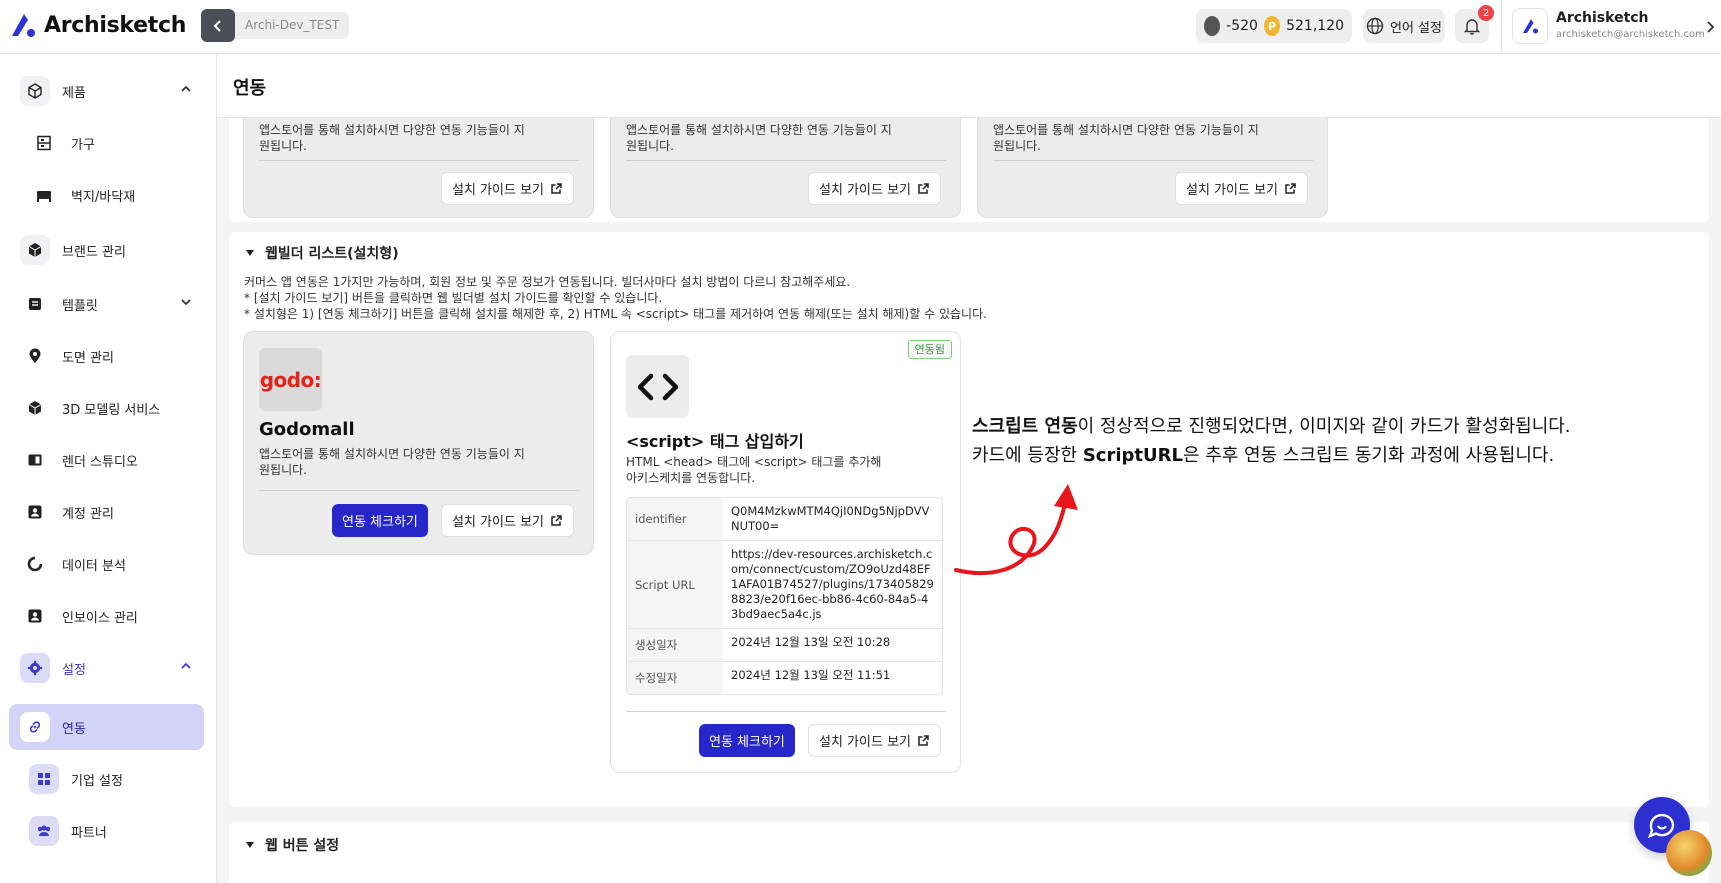 Image resolution: width=1721 pixels, height=883 pixels. Describe the element at coordinates (1016, 529) in the screenshot. I see `annotation-arrow-icon` at that location.